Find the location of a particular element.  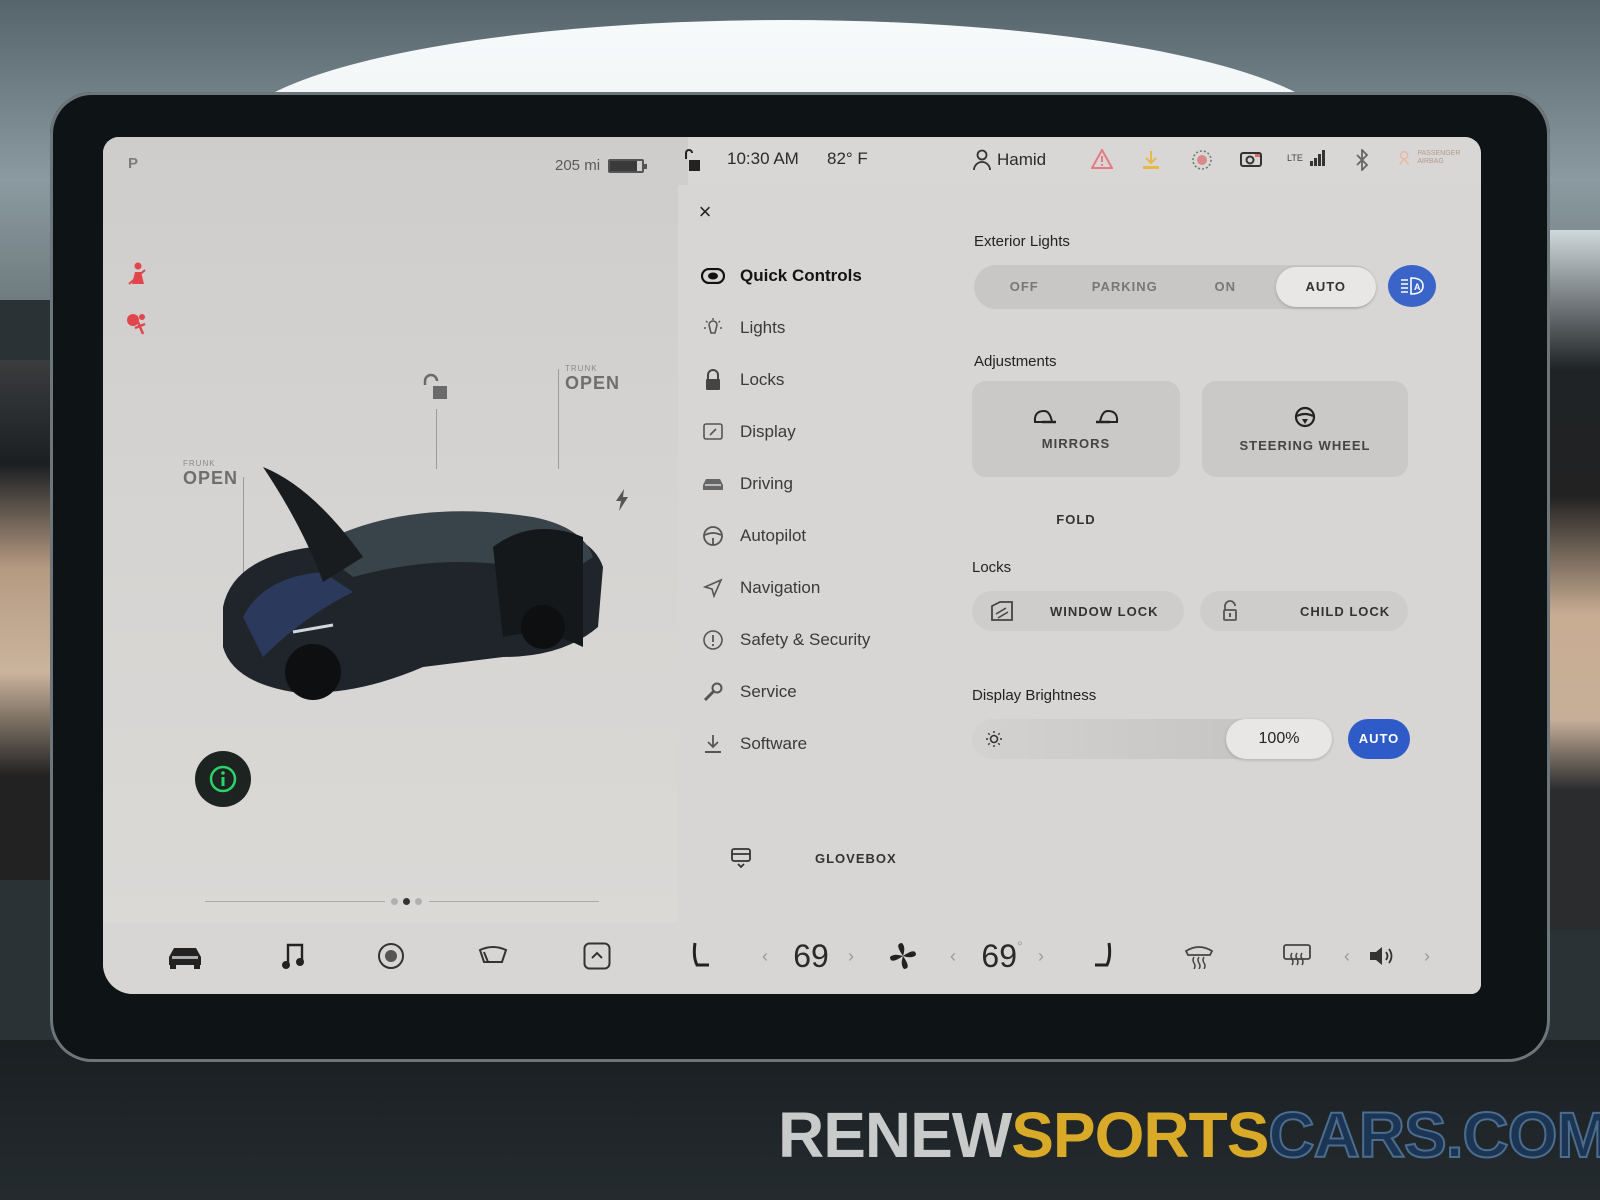

steering-wheel-label: STEERING WHEEL is located at coordinates (1305, 445).